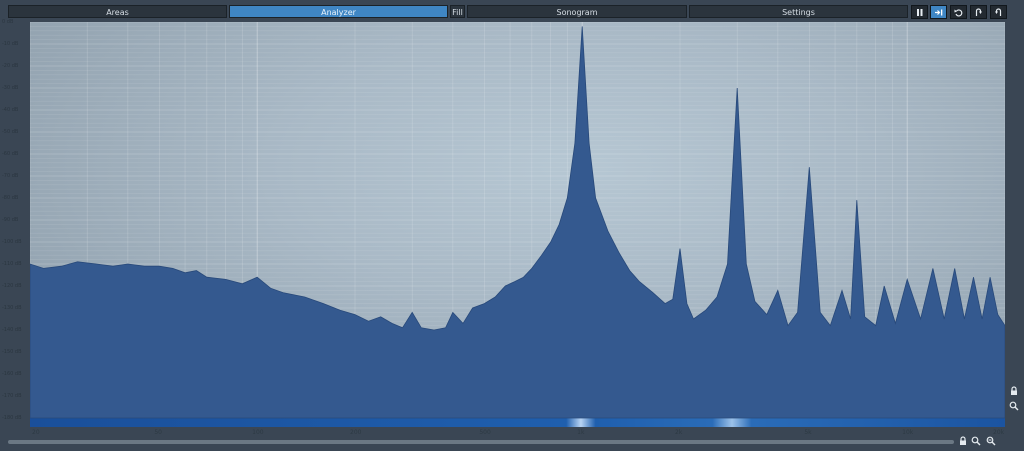  Describe the element at coordinates (10, 176) in the screenshot. I see `y-tick-label: -70 dB` at that location.